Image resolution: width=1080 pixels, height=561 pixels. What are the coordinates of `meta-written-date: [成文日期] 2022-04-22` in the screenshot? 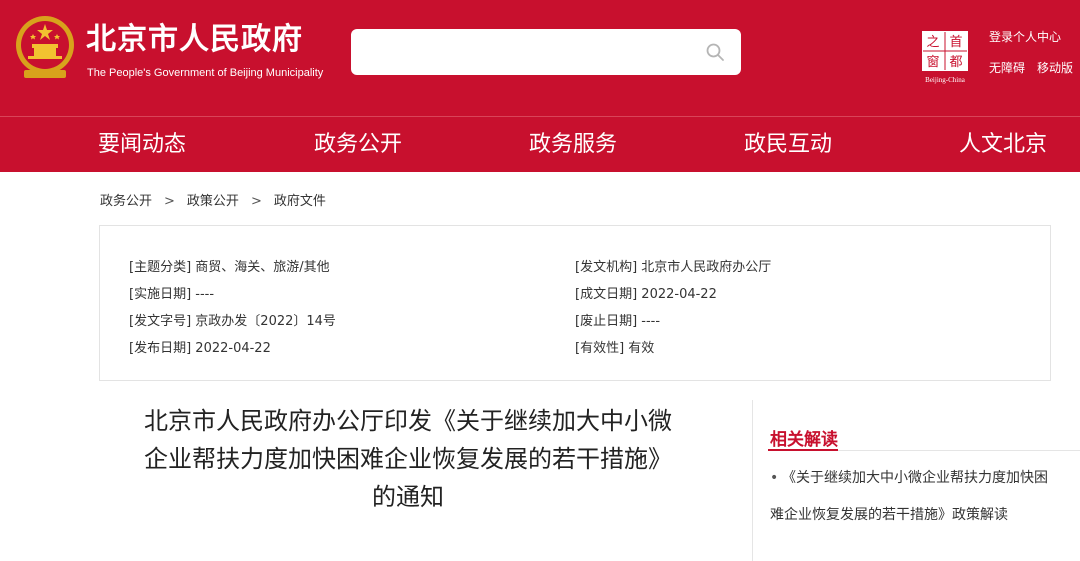 It's located at (646, 294).